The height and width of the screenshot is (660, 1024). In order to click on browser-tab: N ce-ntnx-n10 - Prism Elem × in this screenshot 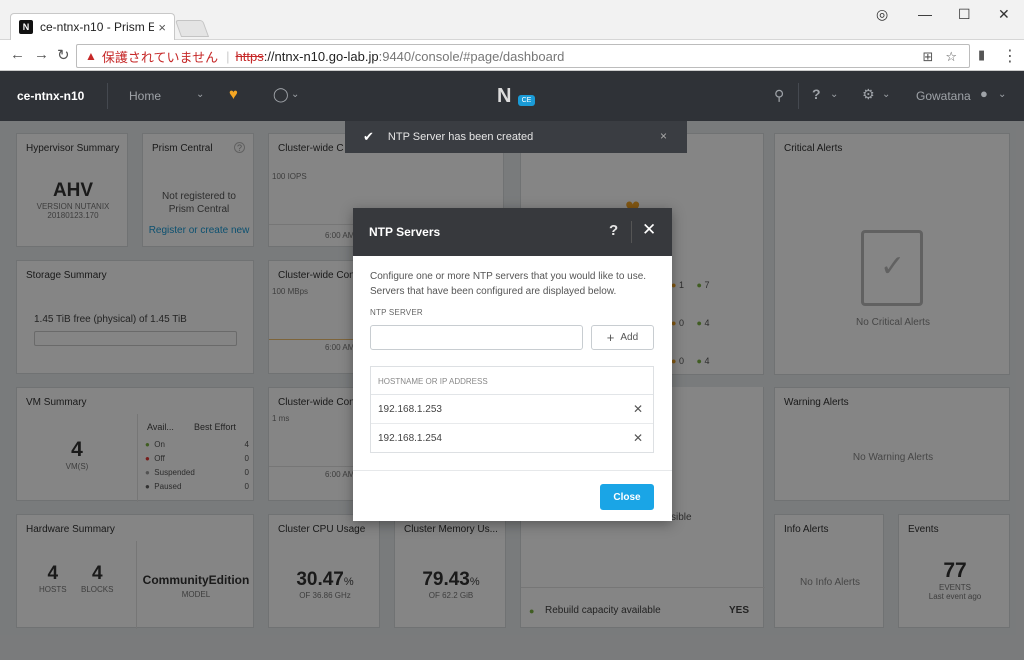, I will do `click(92, 26)`.